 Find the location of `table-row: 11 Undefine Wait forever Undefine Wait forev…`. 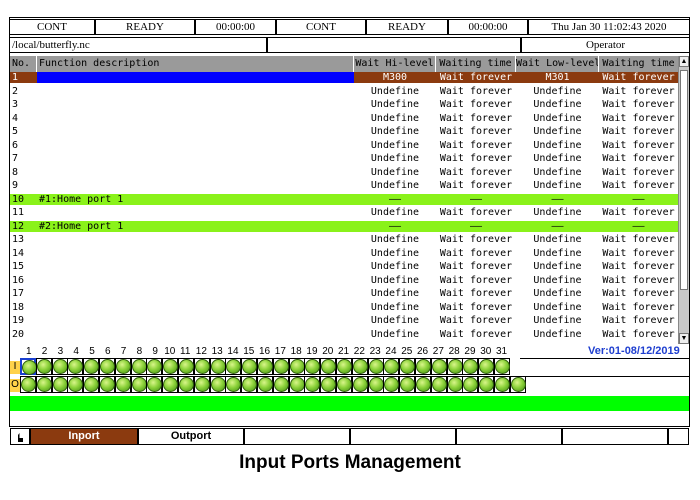

table-row: 11 Undefine Wait forever Undefine Wait forev… is located at coordinates (344, 212).